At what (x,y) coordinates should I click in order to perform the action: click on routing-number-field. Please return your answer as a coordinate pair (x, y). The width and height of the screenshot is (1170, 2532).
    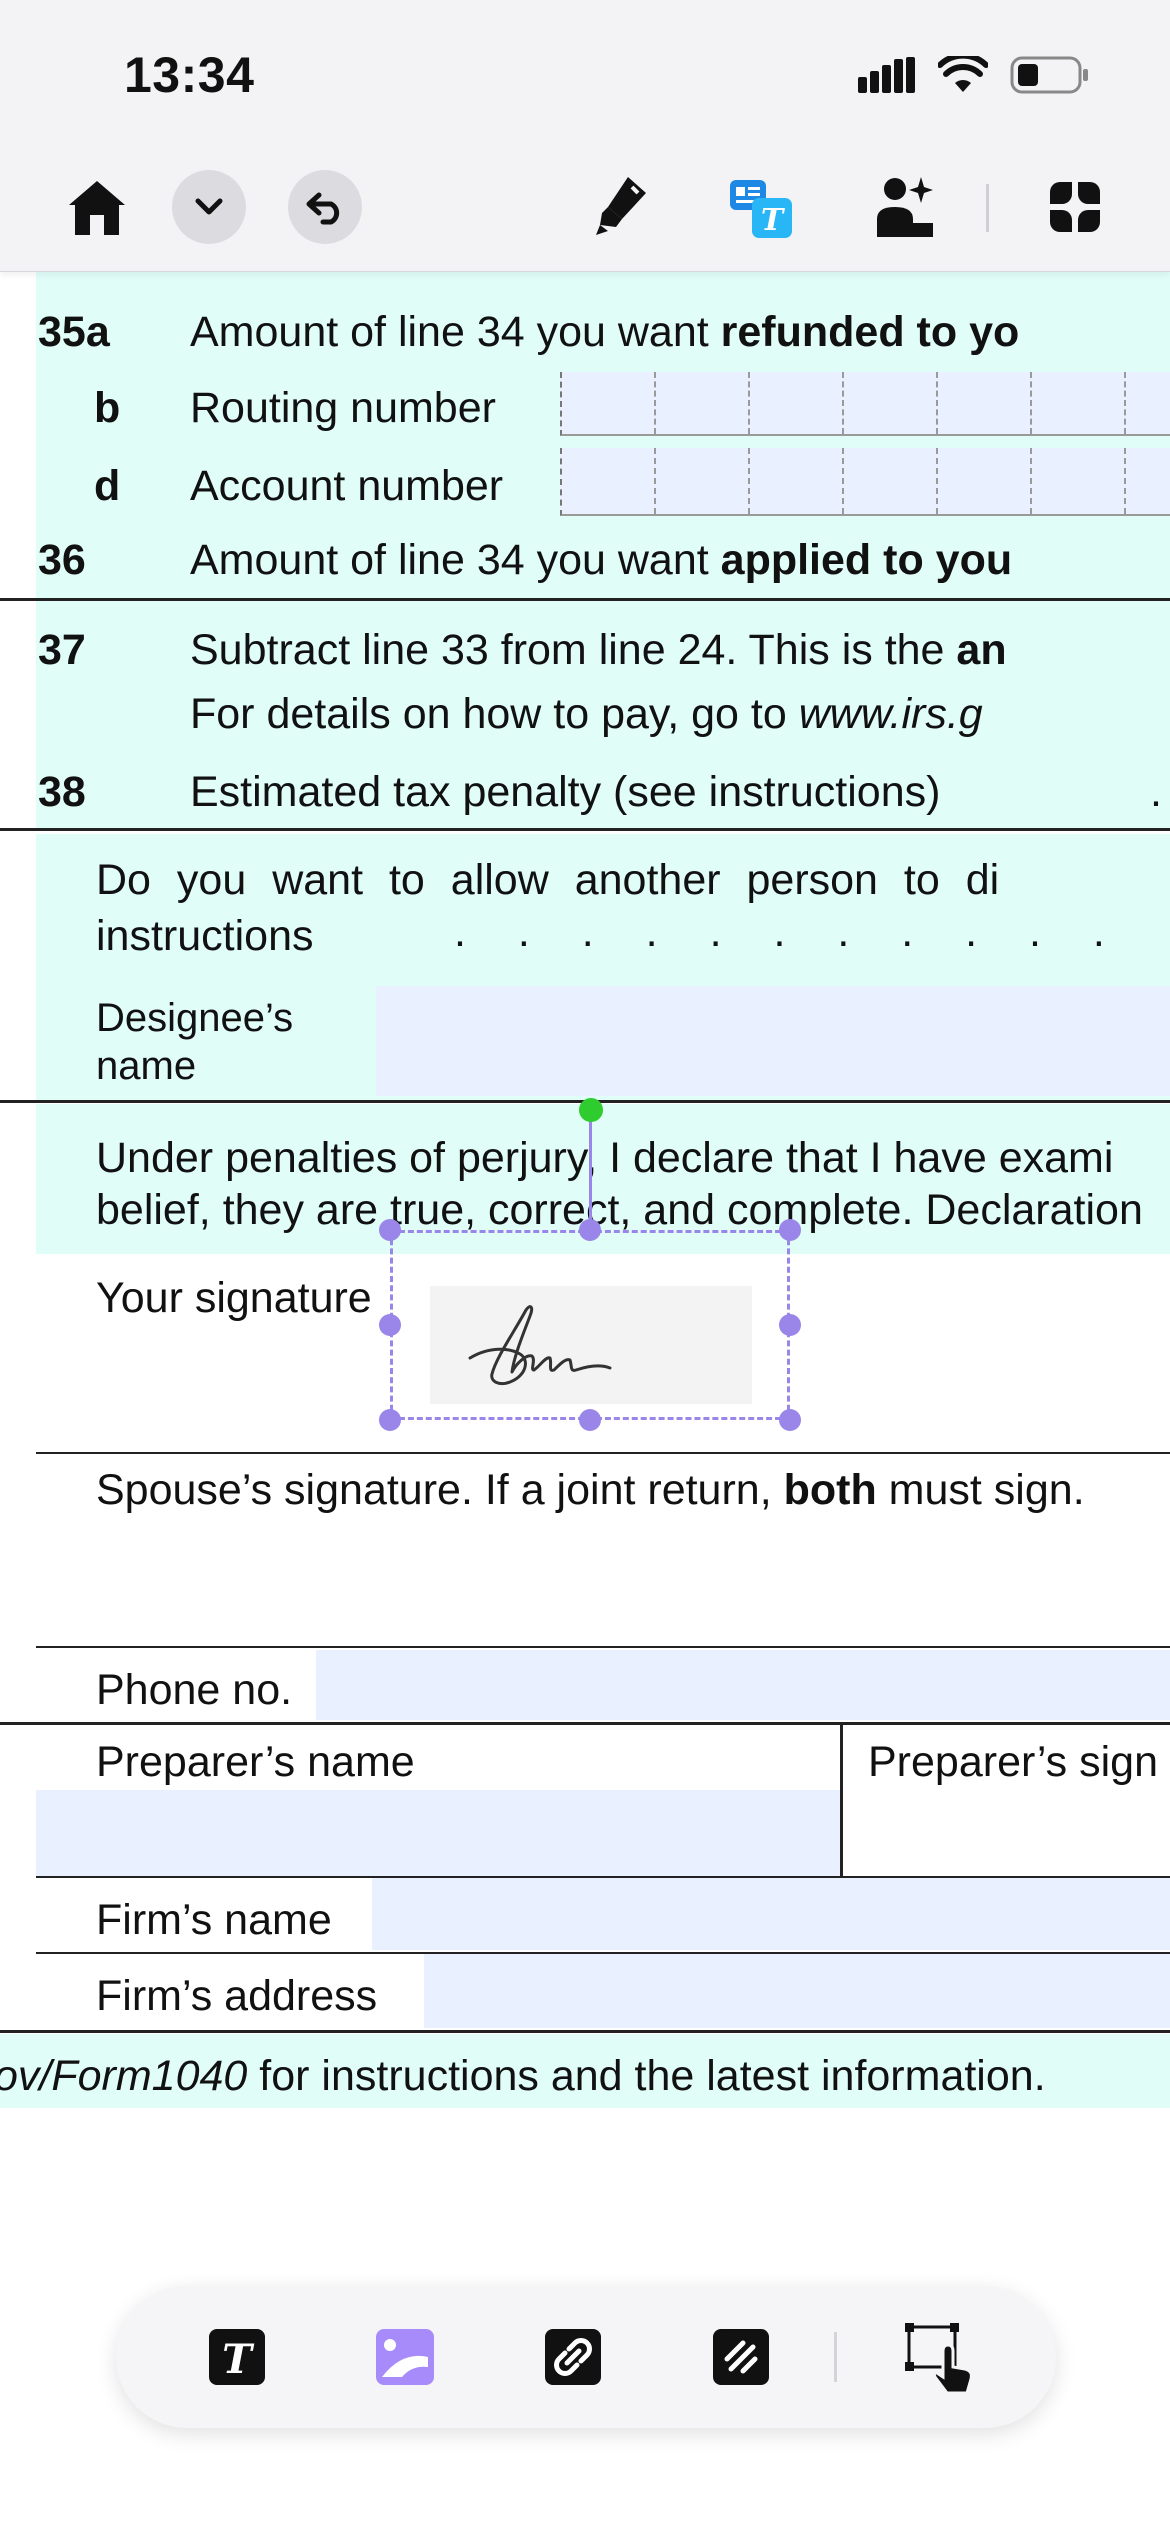
    Looking at the image, I should click on (865, 404).